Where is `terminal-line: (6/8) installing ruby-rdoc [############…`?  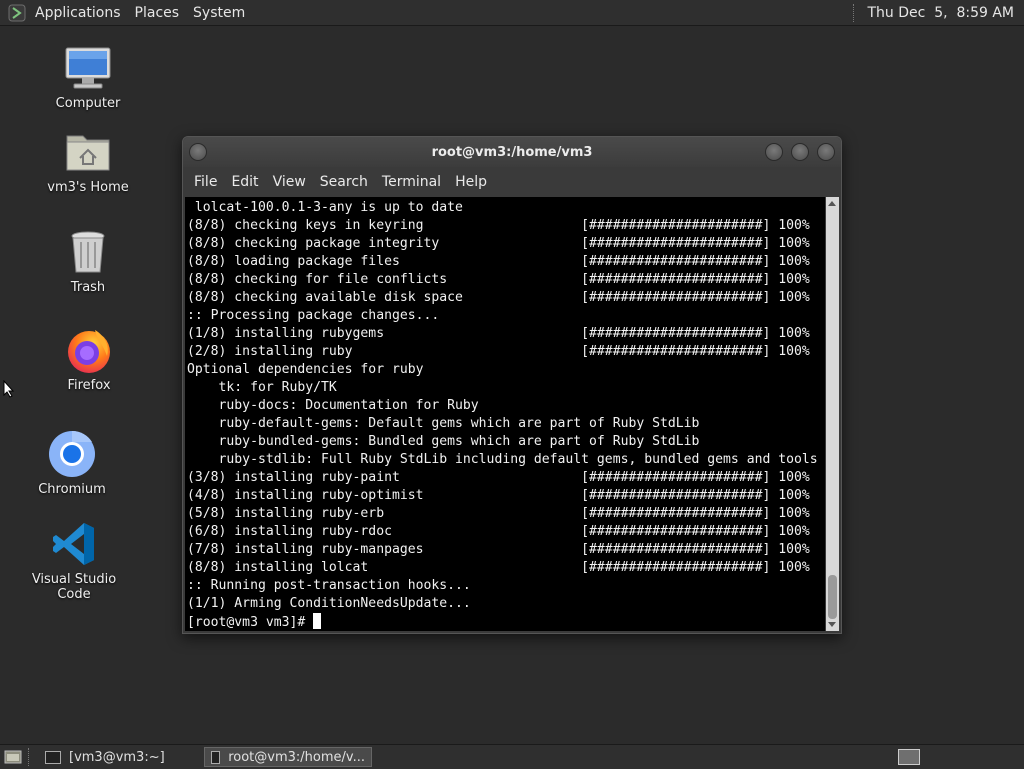 terminal-line: (6/8) installing ruby-rdoc [############… is located at coordinates (498, 531).